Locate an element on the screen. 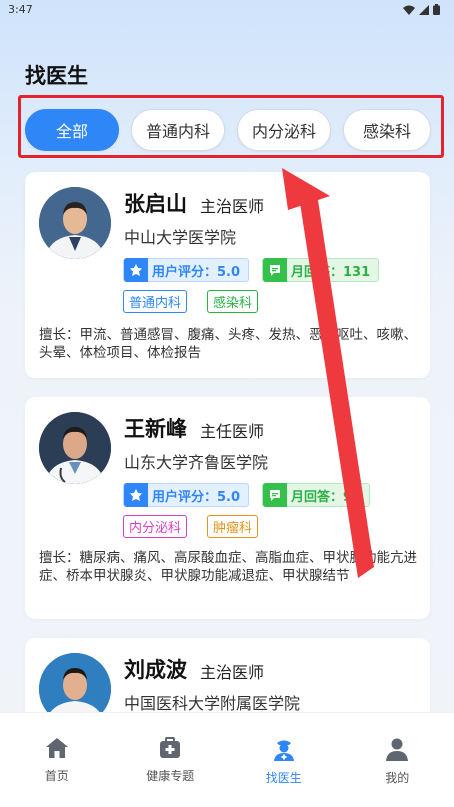  status-bar: 3:47 is located at coordinates (227, 12).